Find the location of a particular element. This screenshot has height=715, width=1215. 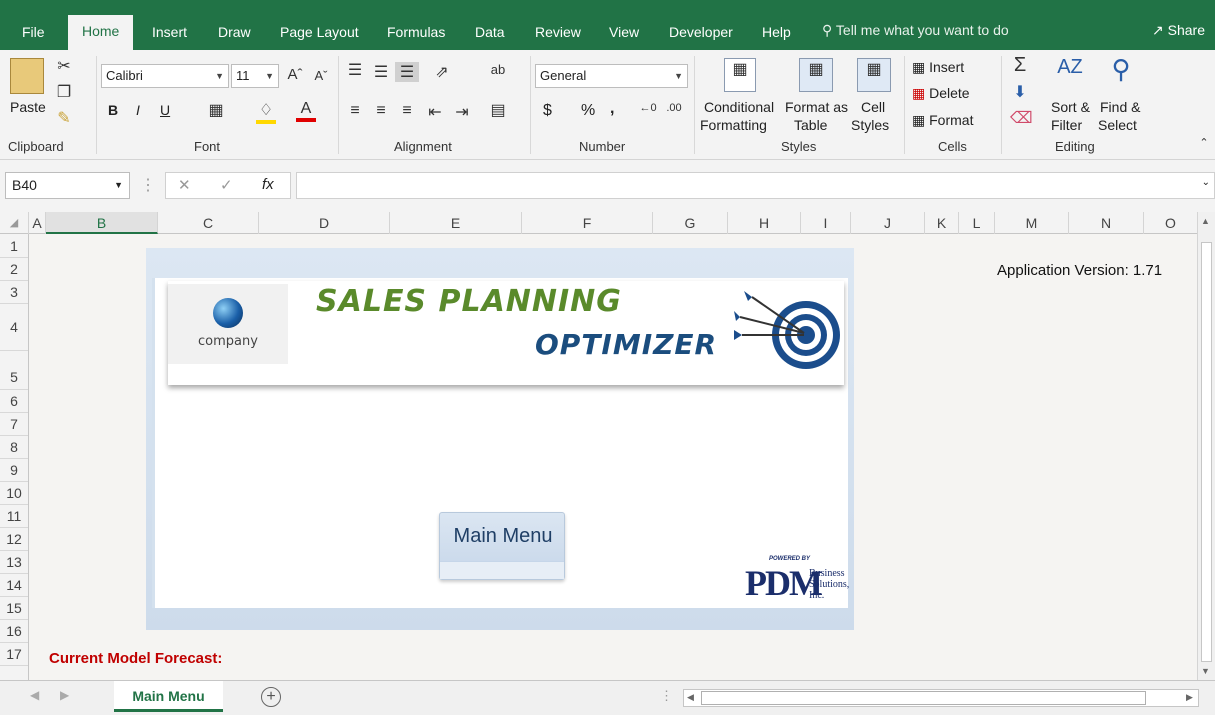

collapse-ribbon-icon: ⌃ is located at coordinates (1204, 142).